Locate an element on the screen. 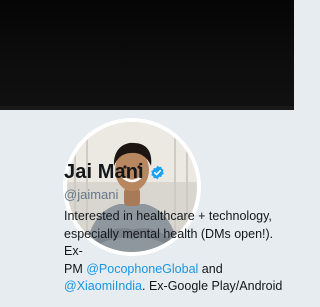 This screenshot has height=307, width=320. mention-link-pocophoneglobal: @PocophoneGlobal is located at coordinates (142, 269).